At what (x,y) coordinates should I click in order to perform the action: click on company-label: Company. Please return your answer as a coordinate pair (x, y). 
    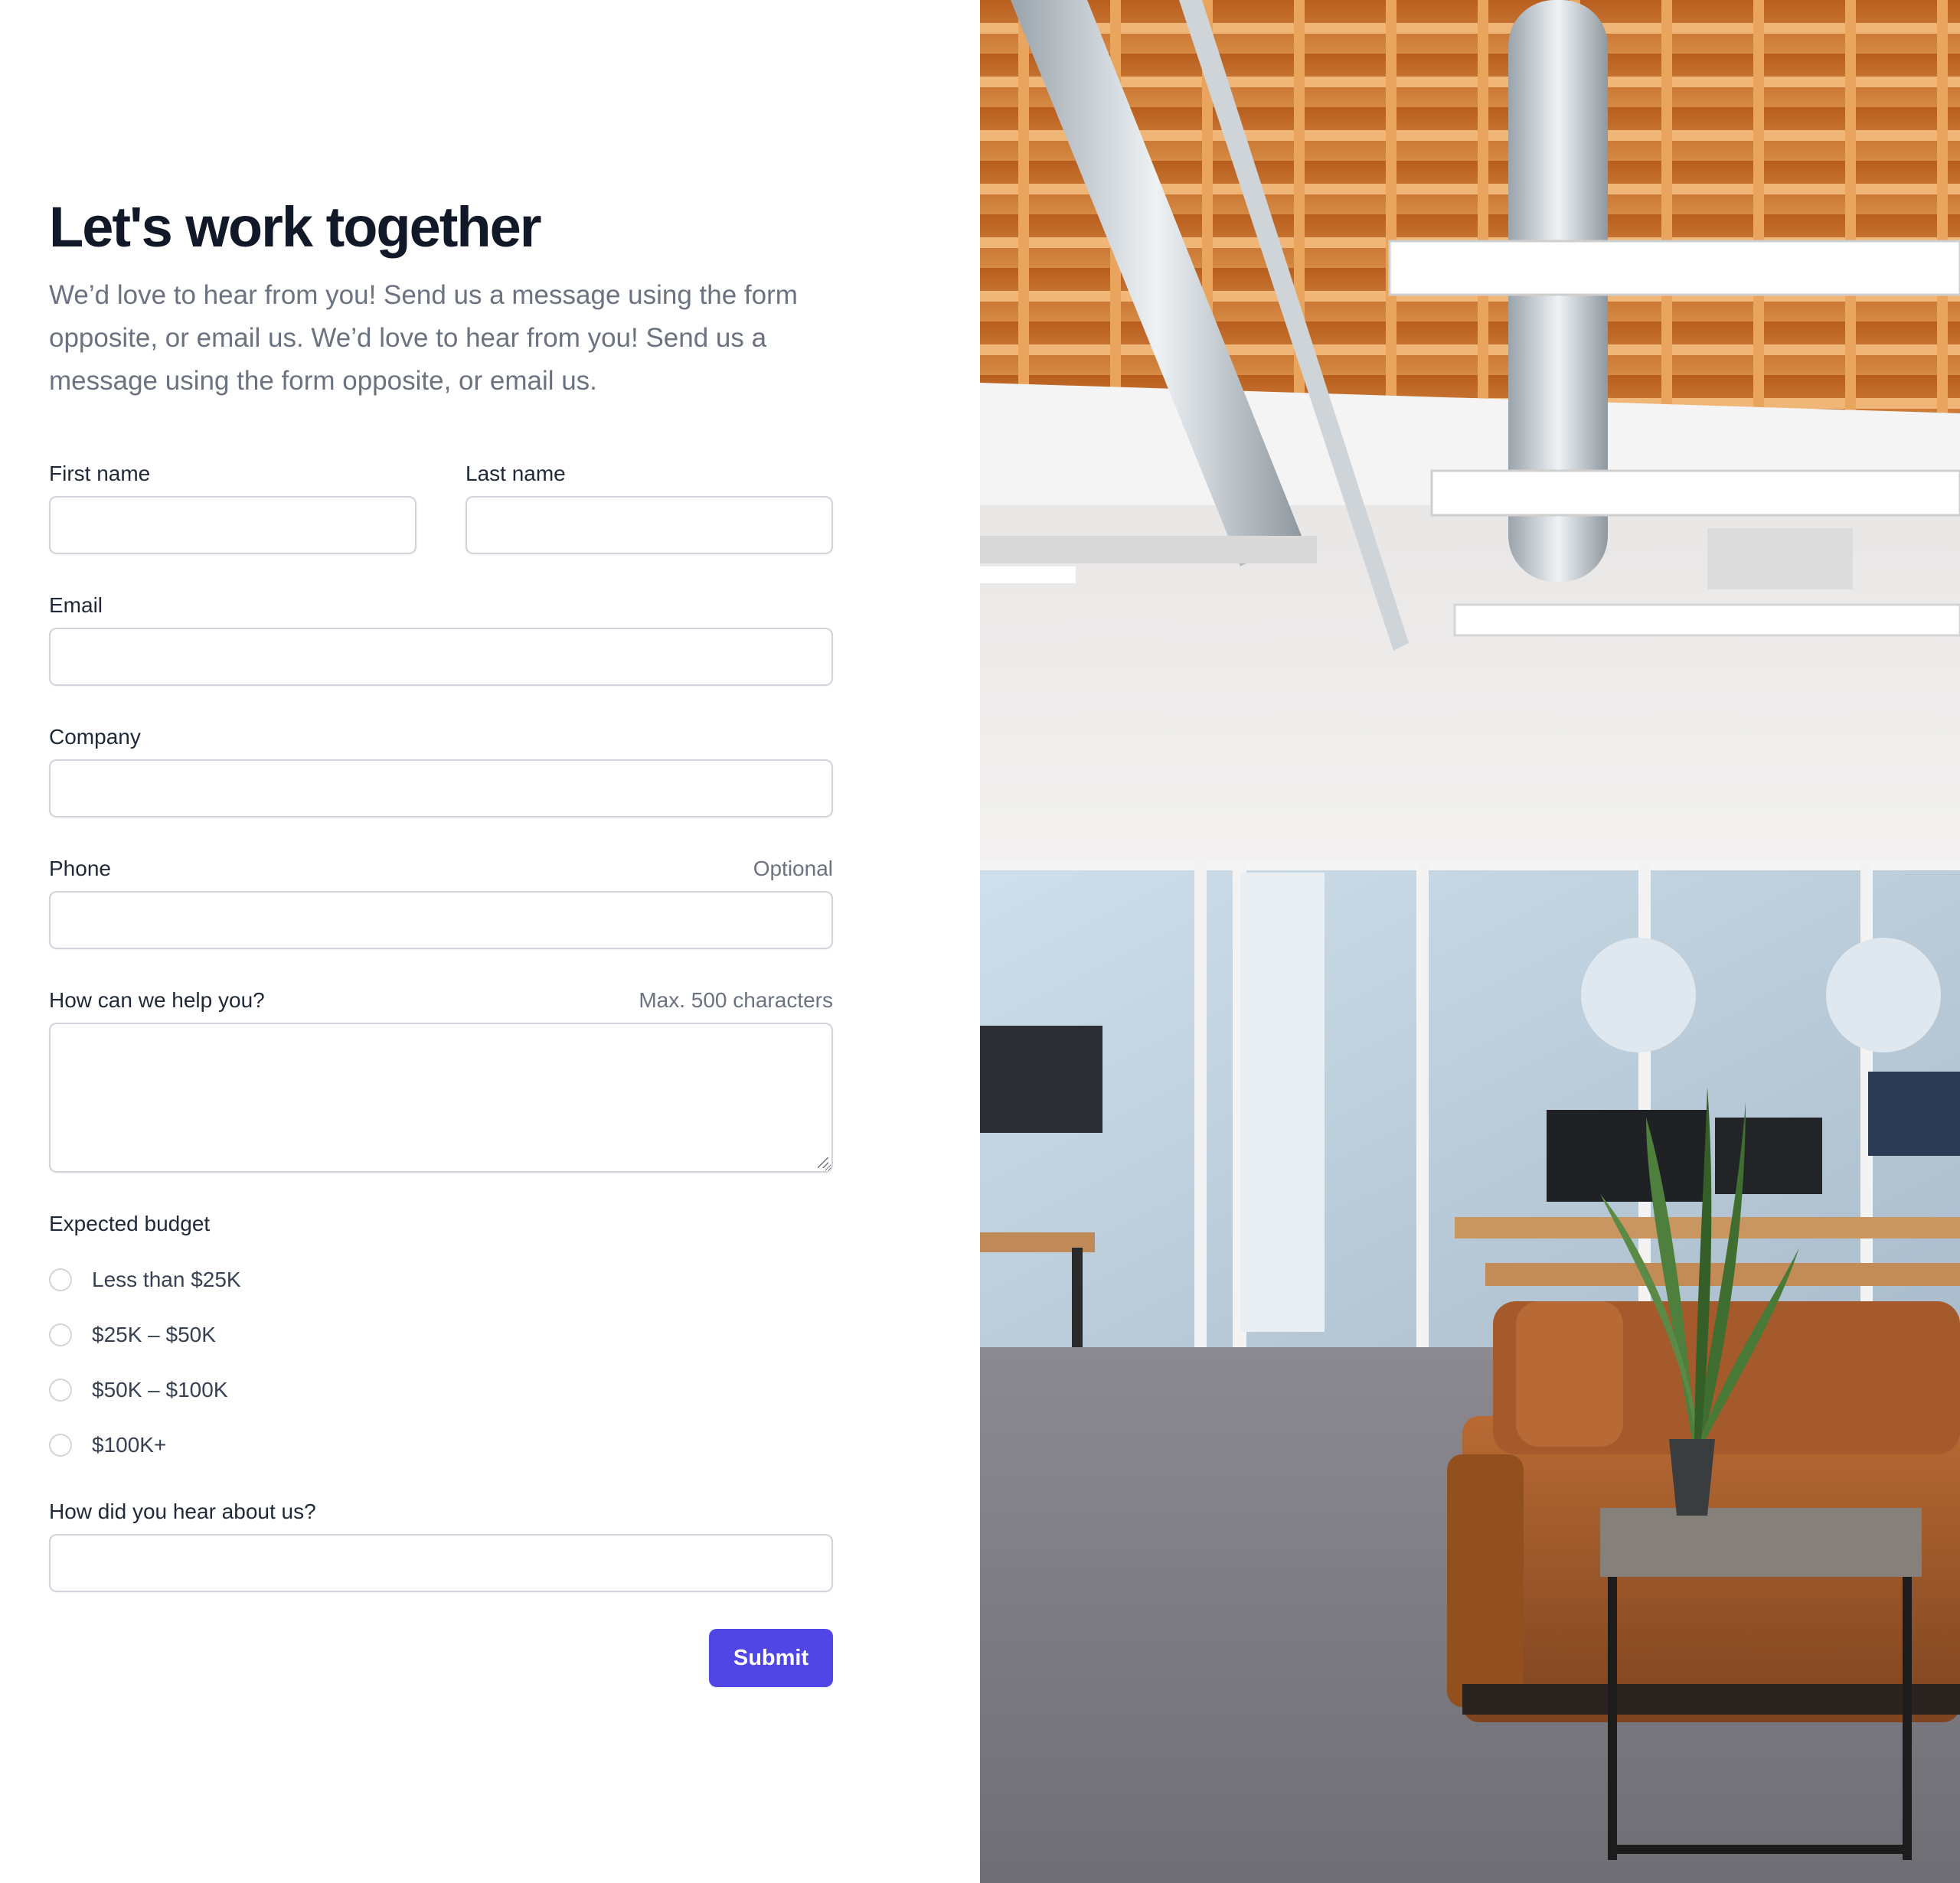
    Looking at the image, I should click on (95, 737).